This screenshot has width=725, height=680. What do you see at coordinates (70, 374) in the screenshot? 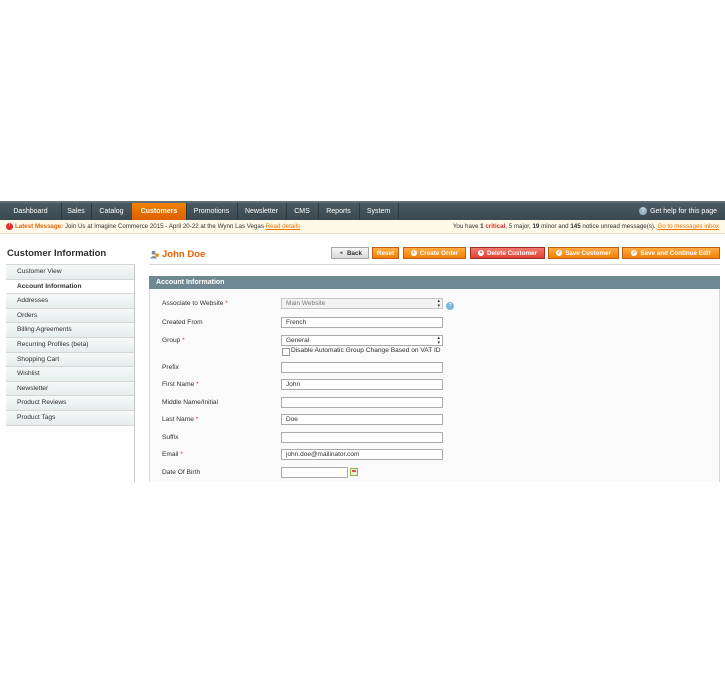
I see `tab-wishlist: Wishlist` at bounding box center [70, 374].